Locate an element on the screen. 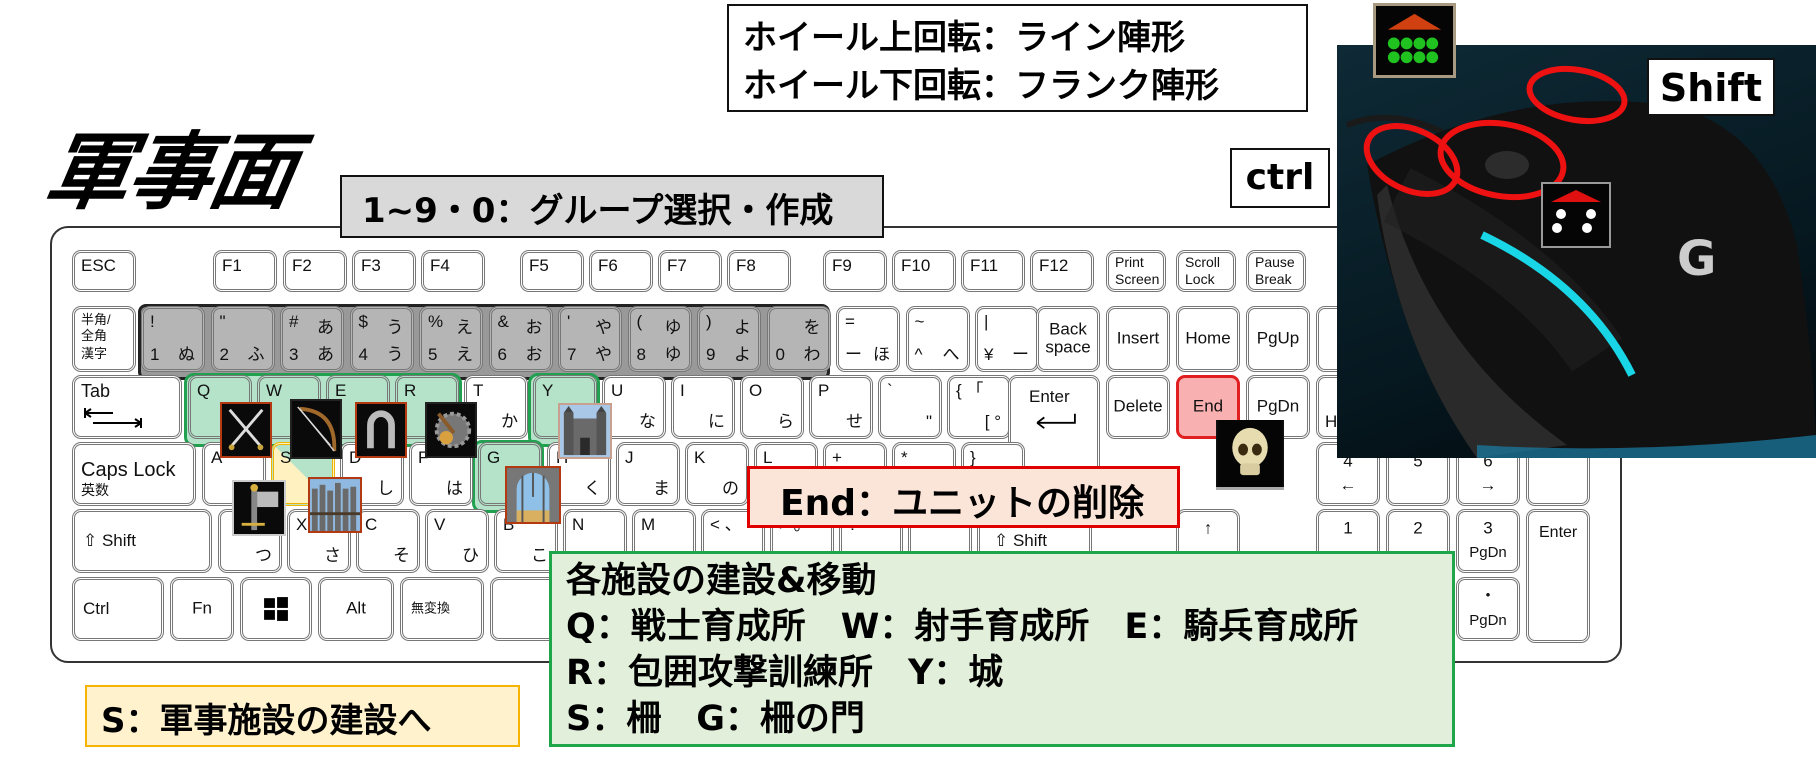 This screenshot has width=1816, height=762. key-insert: Insert is located at coordinates (1138, 339).